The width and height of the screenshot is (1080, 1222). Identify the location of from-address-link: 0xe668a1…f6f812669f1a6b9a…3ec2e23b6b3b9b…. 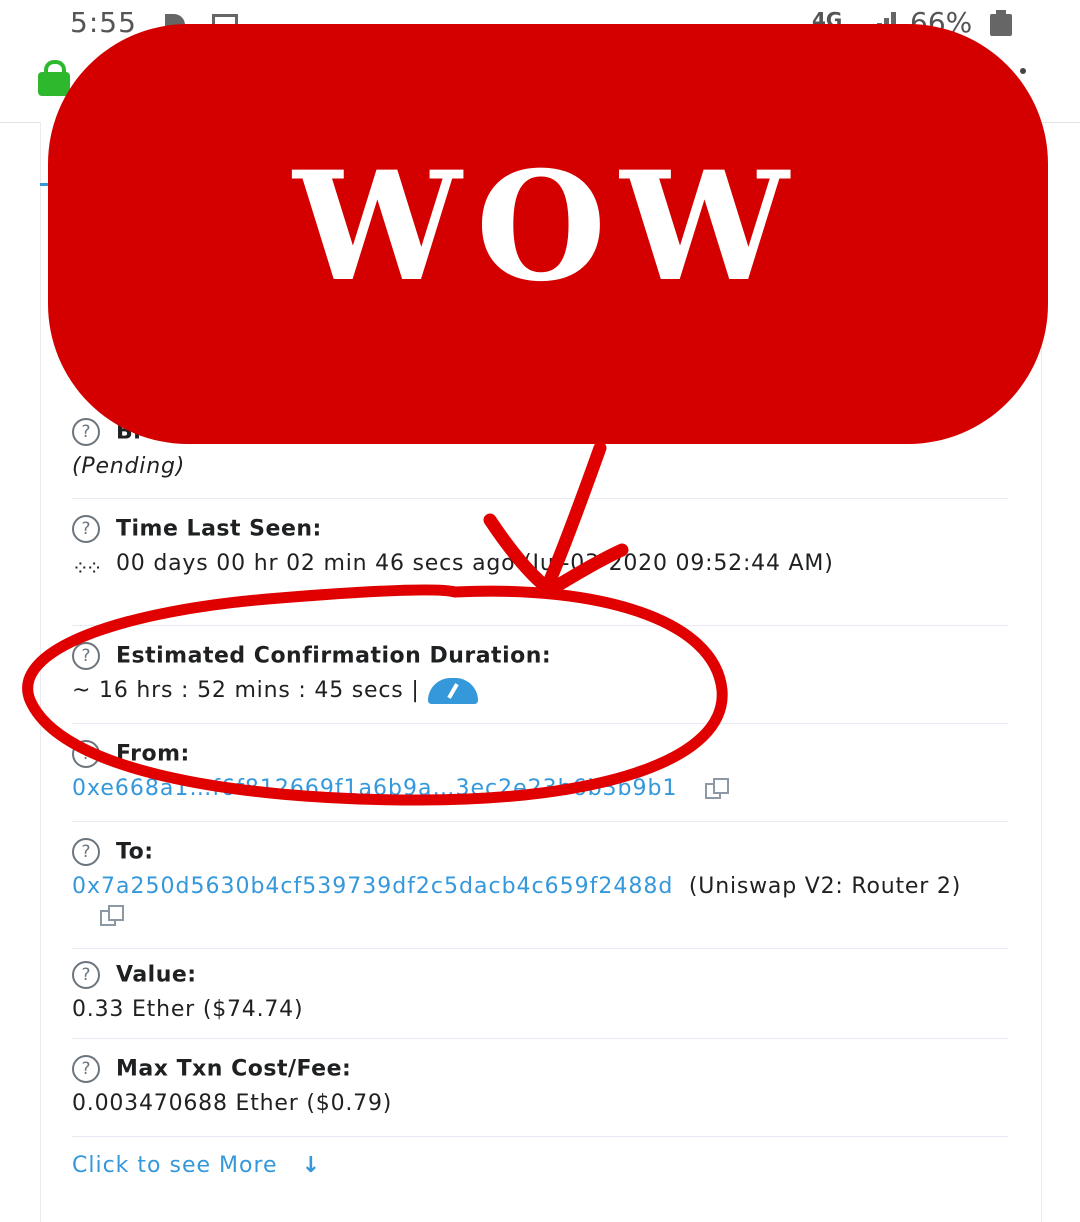
(374, 788).